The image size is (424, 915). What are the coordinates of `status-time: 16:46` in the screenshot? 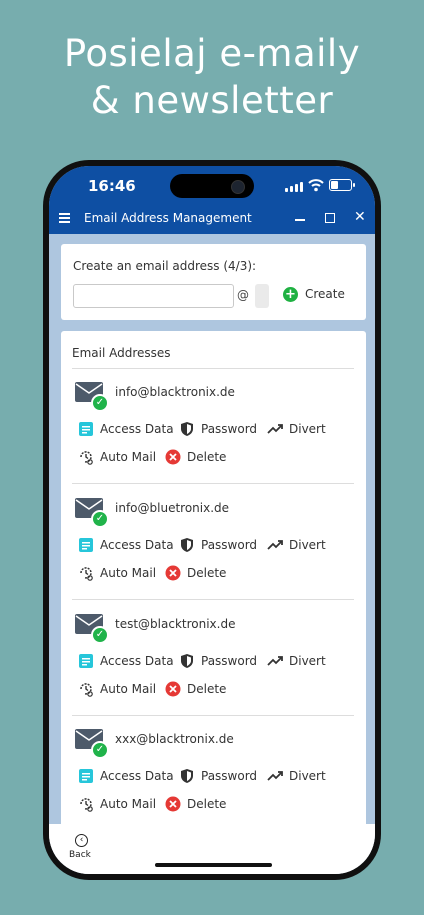 It's located at (112, 186).